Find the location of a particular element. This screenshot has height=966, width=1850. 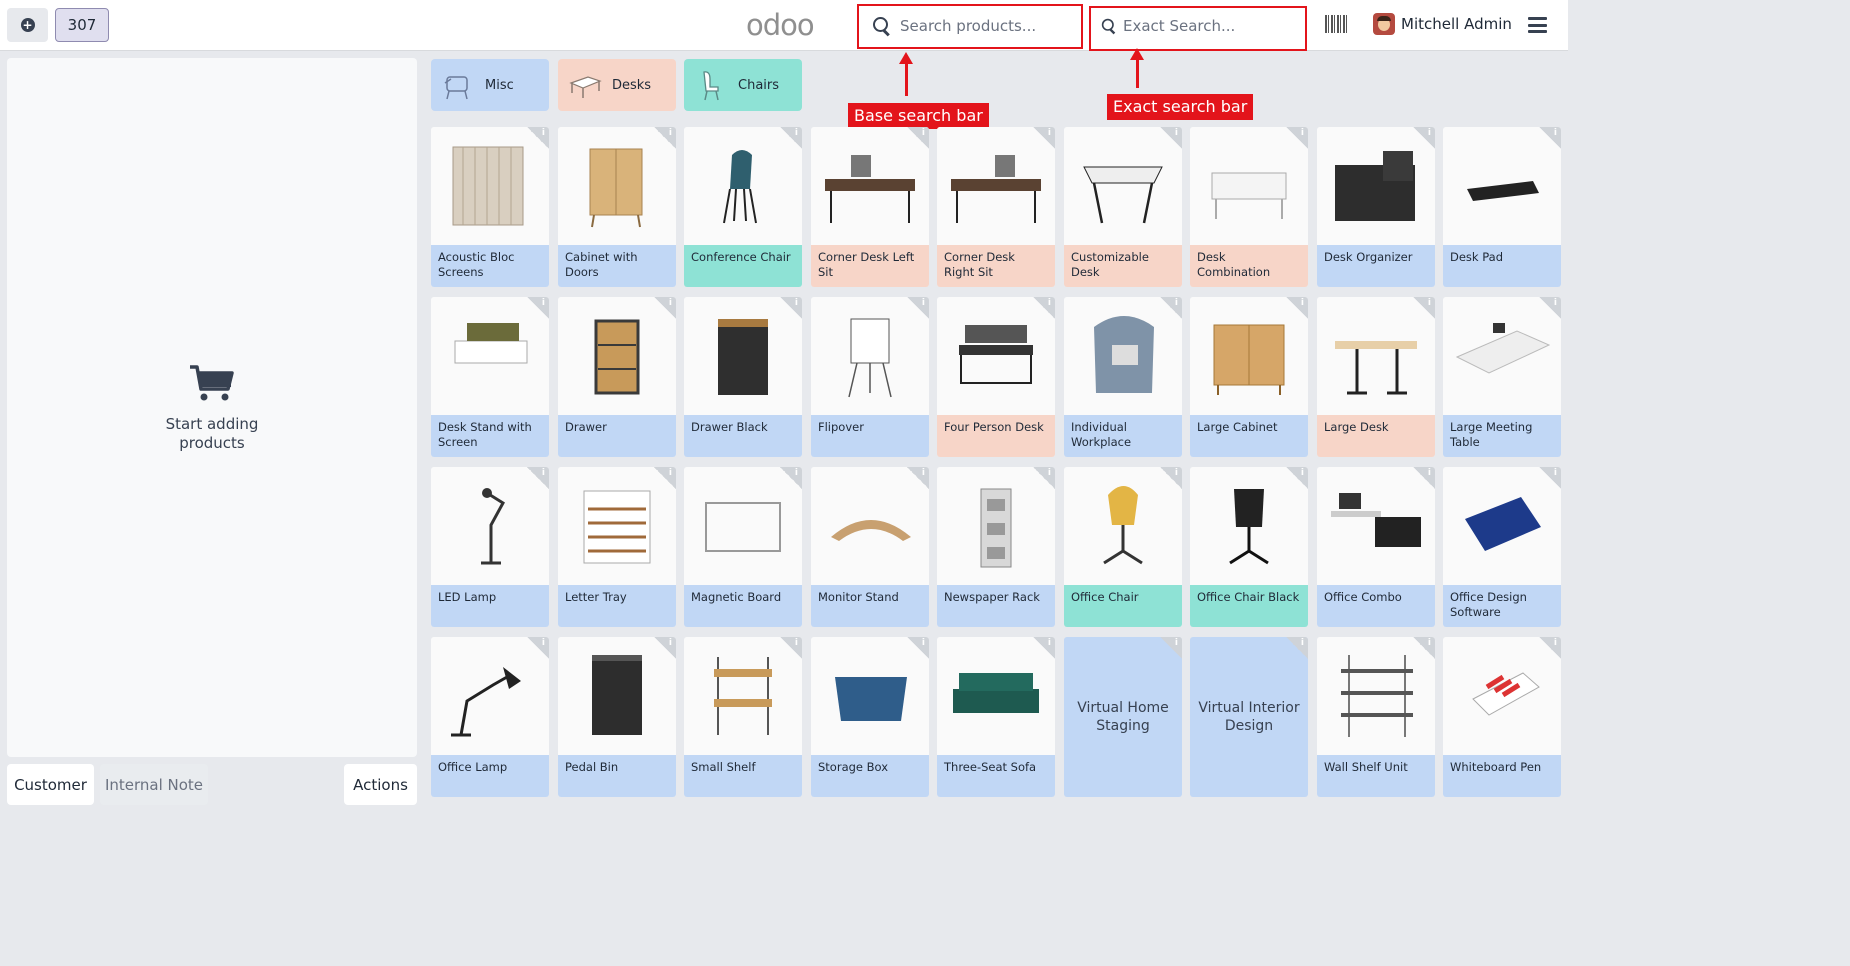

category-misc: Misc is located at coordinates (490, 85).